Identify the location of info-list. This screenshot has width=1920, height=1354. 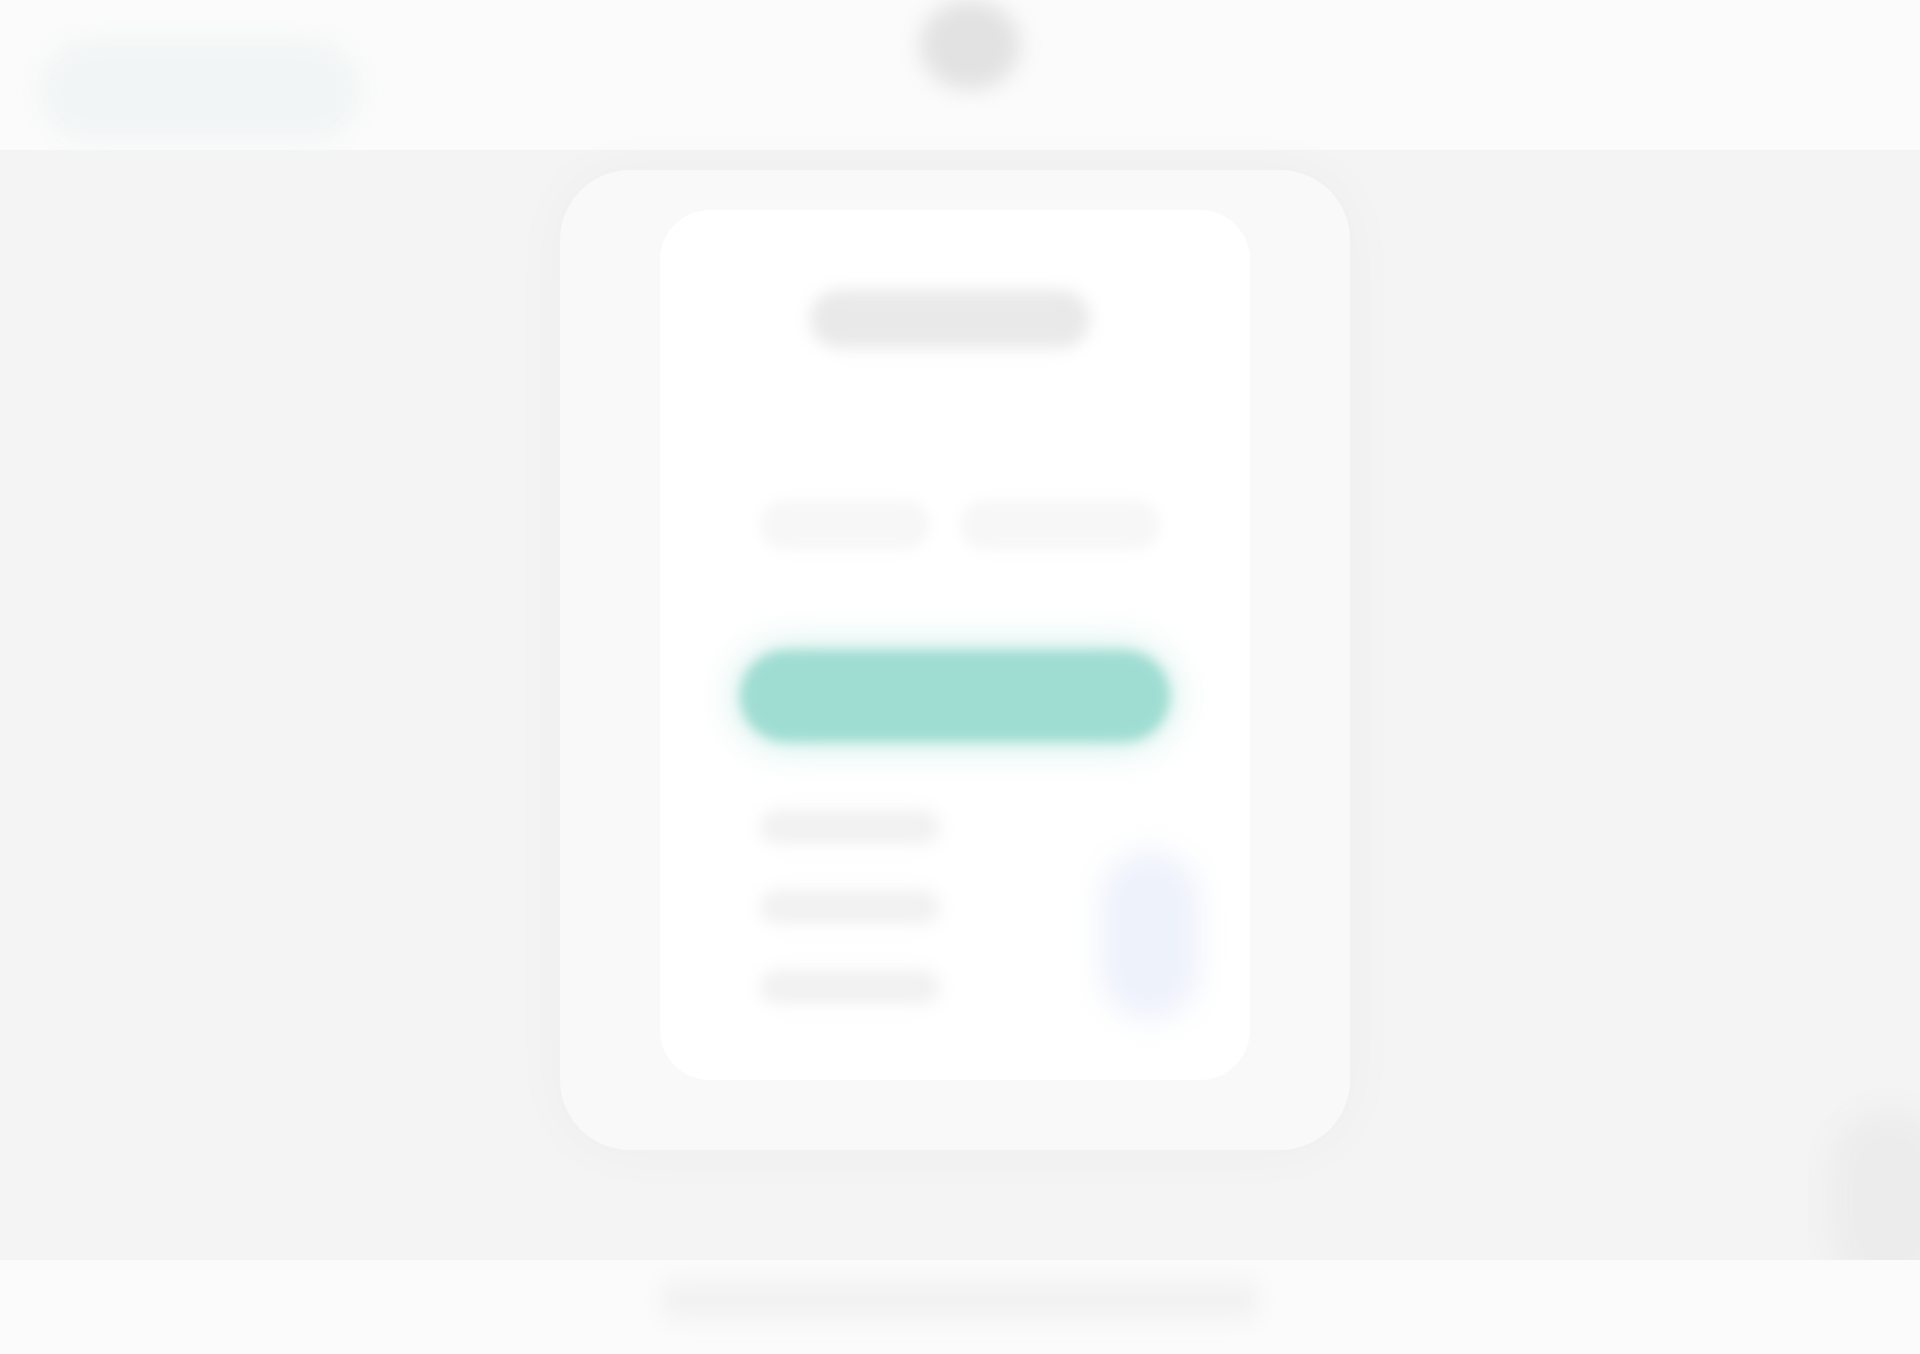
(850, 930).